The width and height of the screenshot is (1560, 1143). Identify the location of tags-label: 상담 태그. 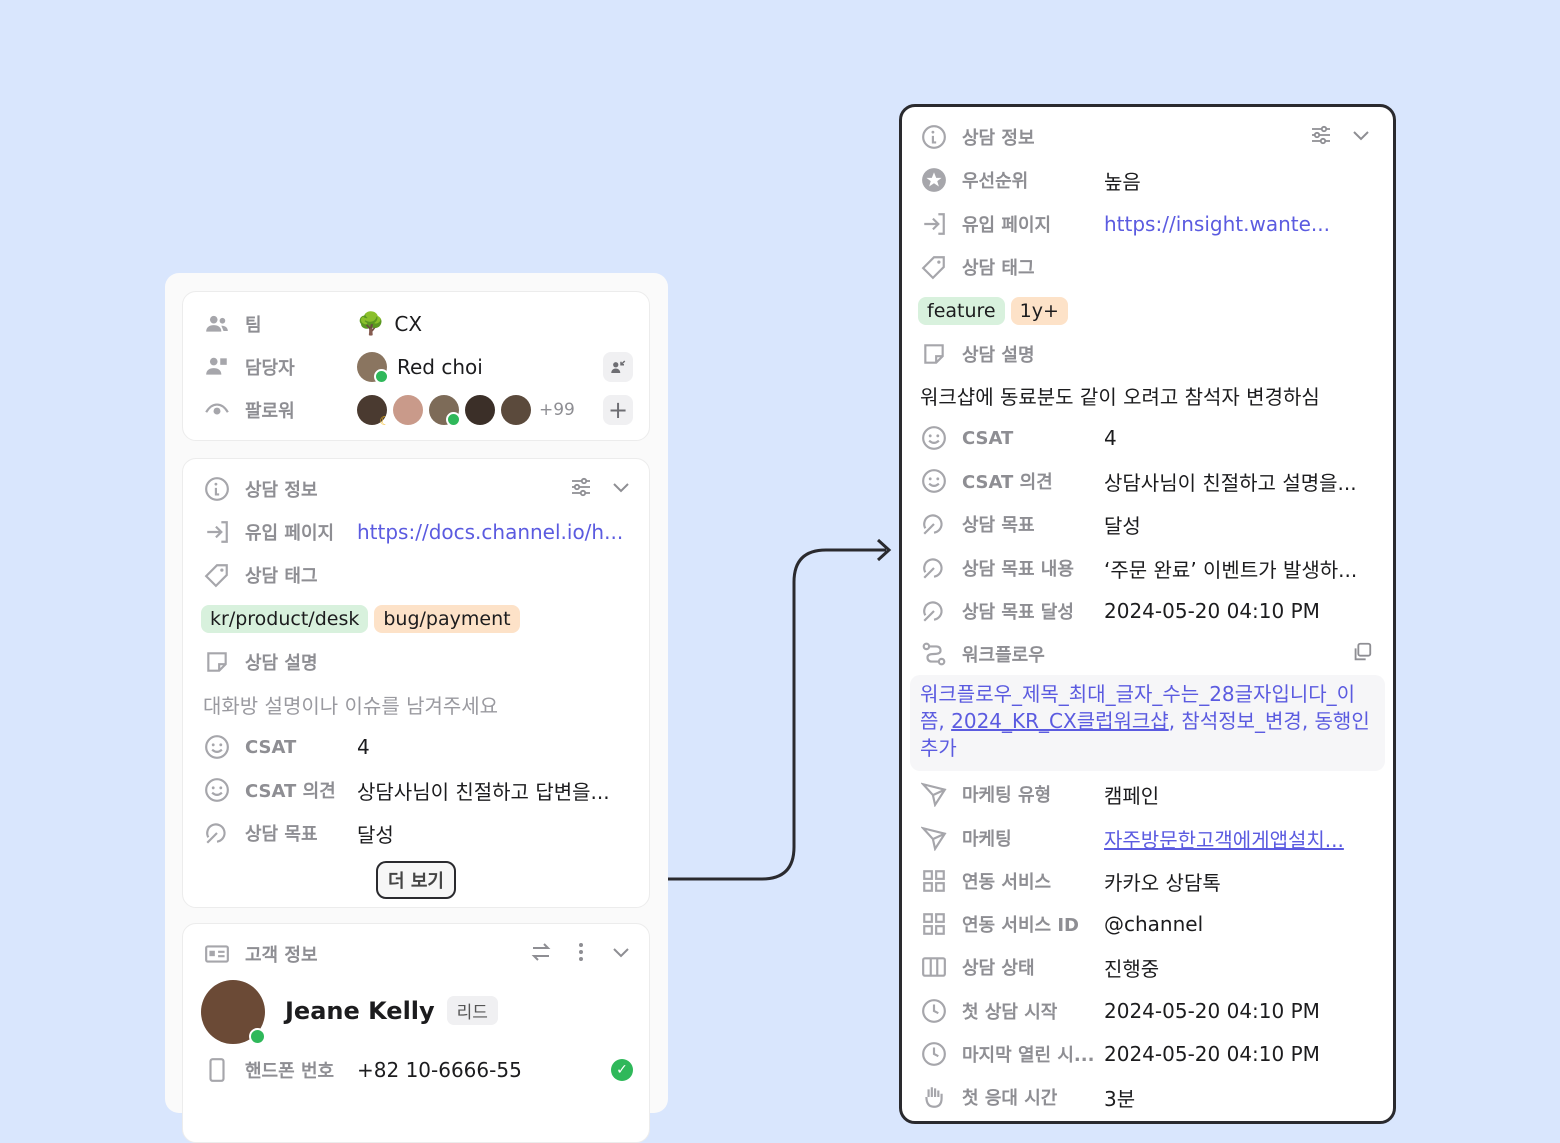
(998, 268).